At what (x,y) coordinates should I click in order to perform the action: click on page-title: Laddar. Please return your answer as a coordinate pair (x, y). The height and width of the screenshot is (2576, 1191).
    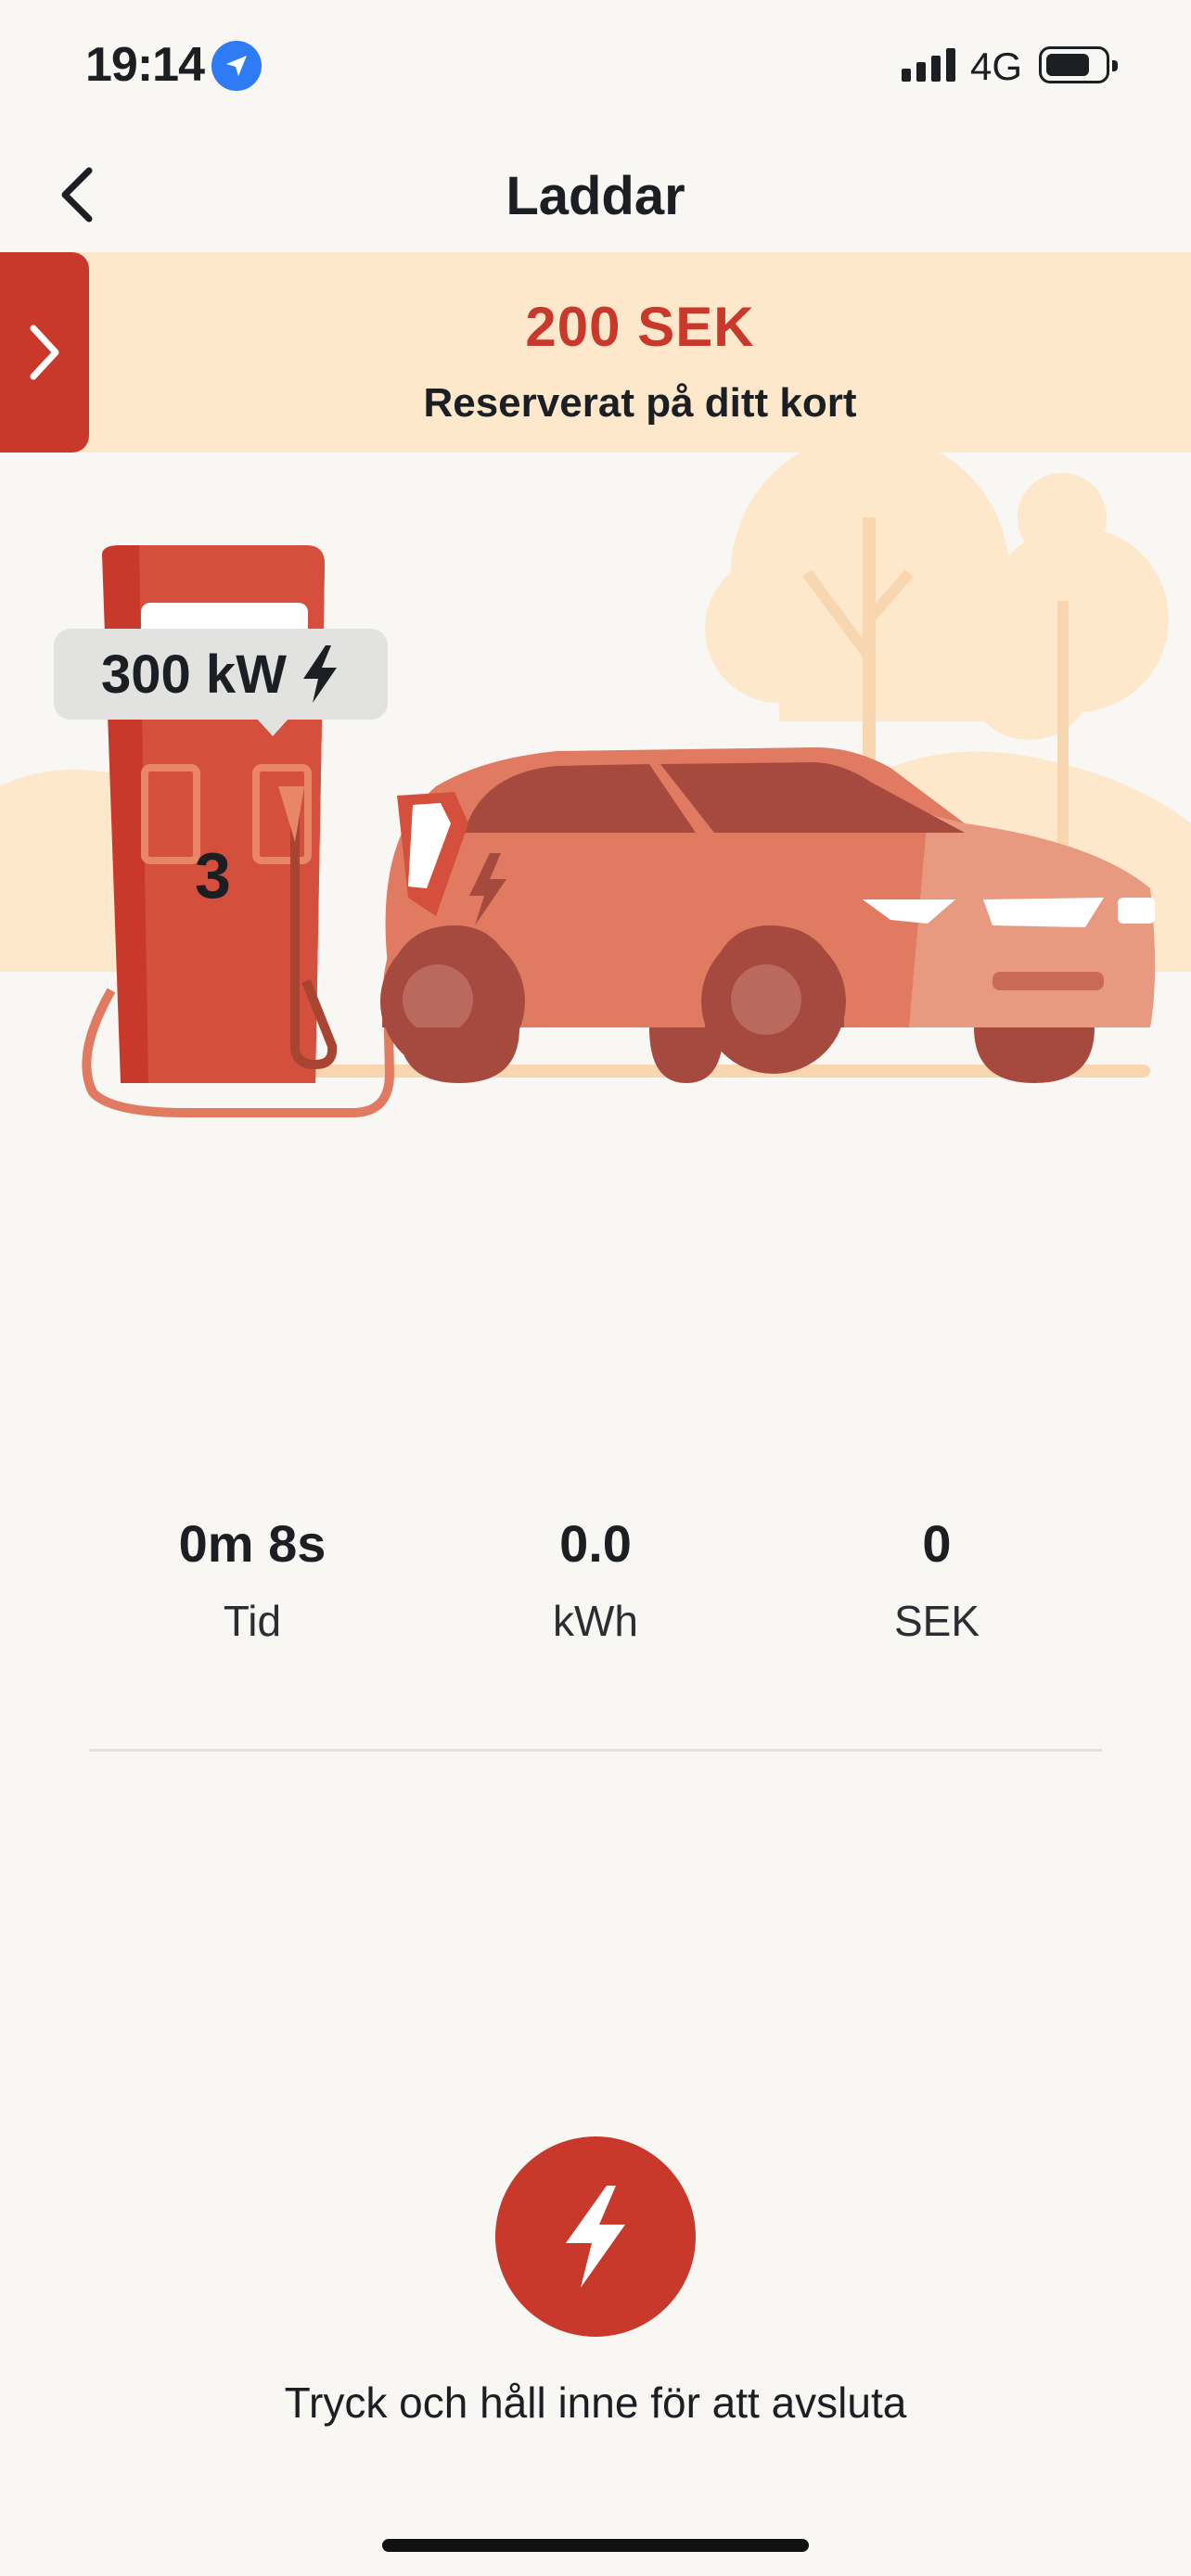
    Looking at the image, I should click on (595, 196).